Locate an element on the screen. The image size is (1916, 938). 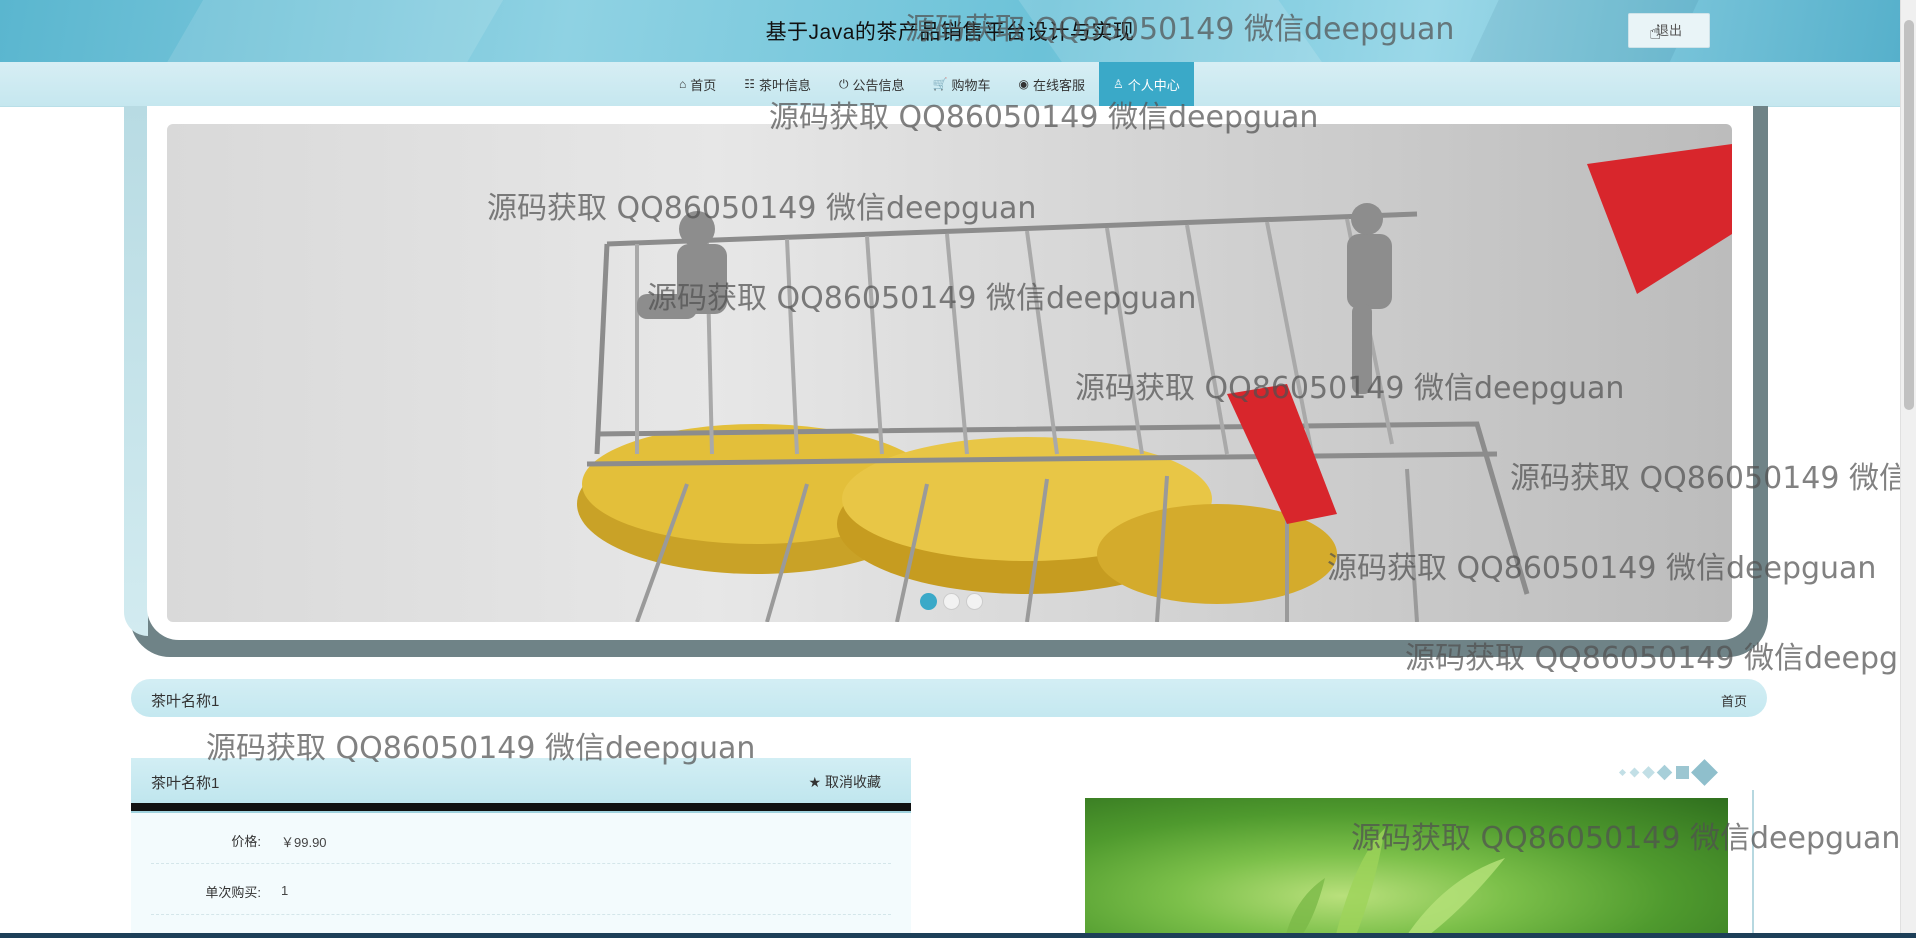
nav-item-tea-info: ☷ 茶叶信息 is located at coordinates (777, 84).